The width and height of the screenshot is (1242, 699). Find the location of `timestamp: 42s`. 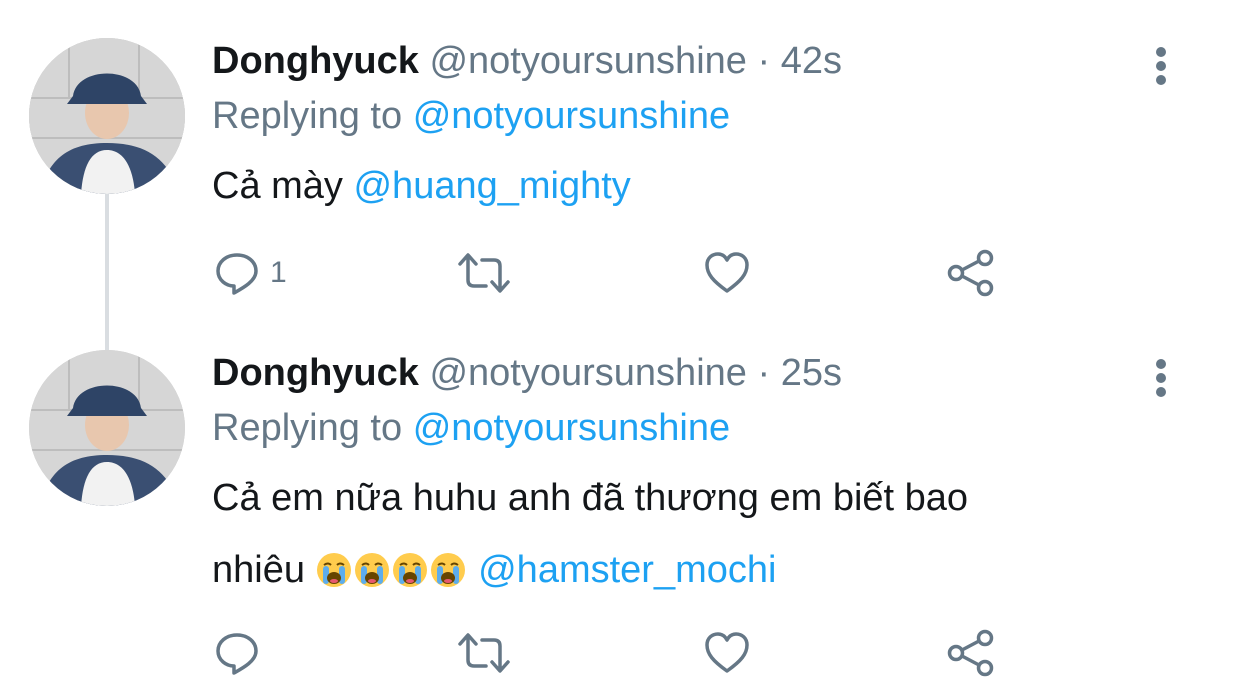

timestamp: 42s is located at coordinates (811, 61).